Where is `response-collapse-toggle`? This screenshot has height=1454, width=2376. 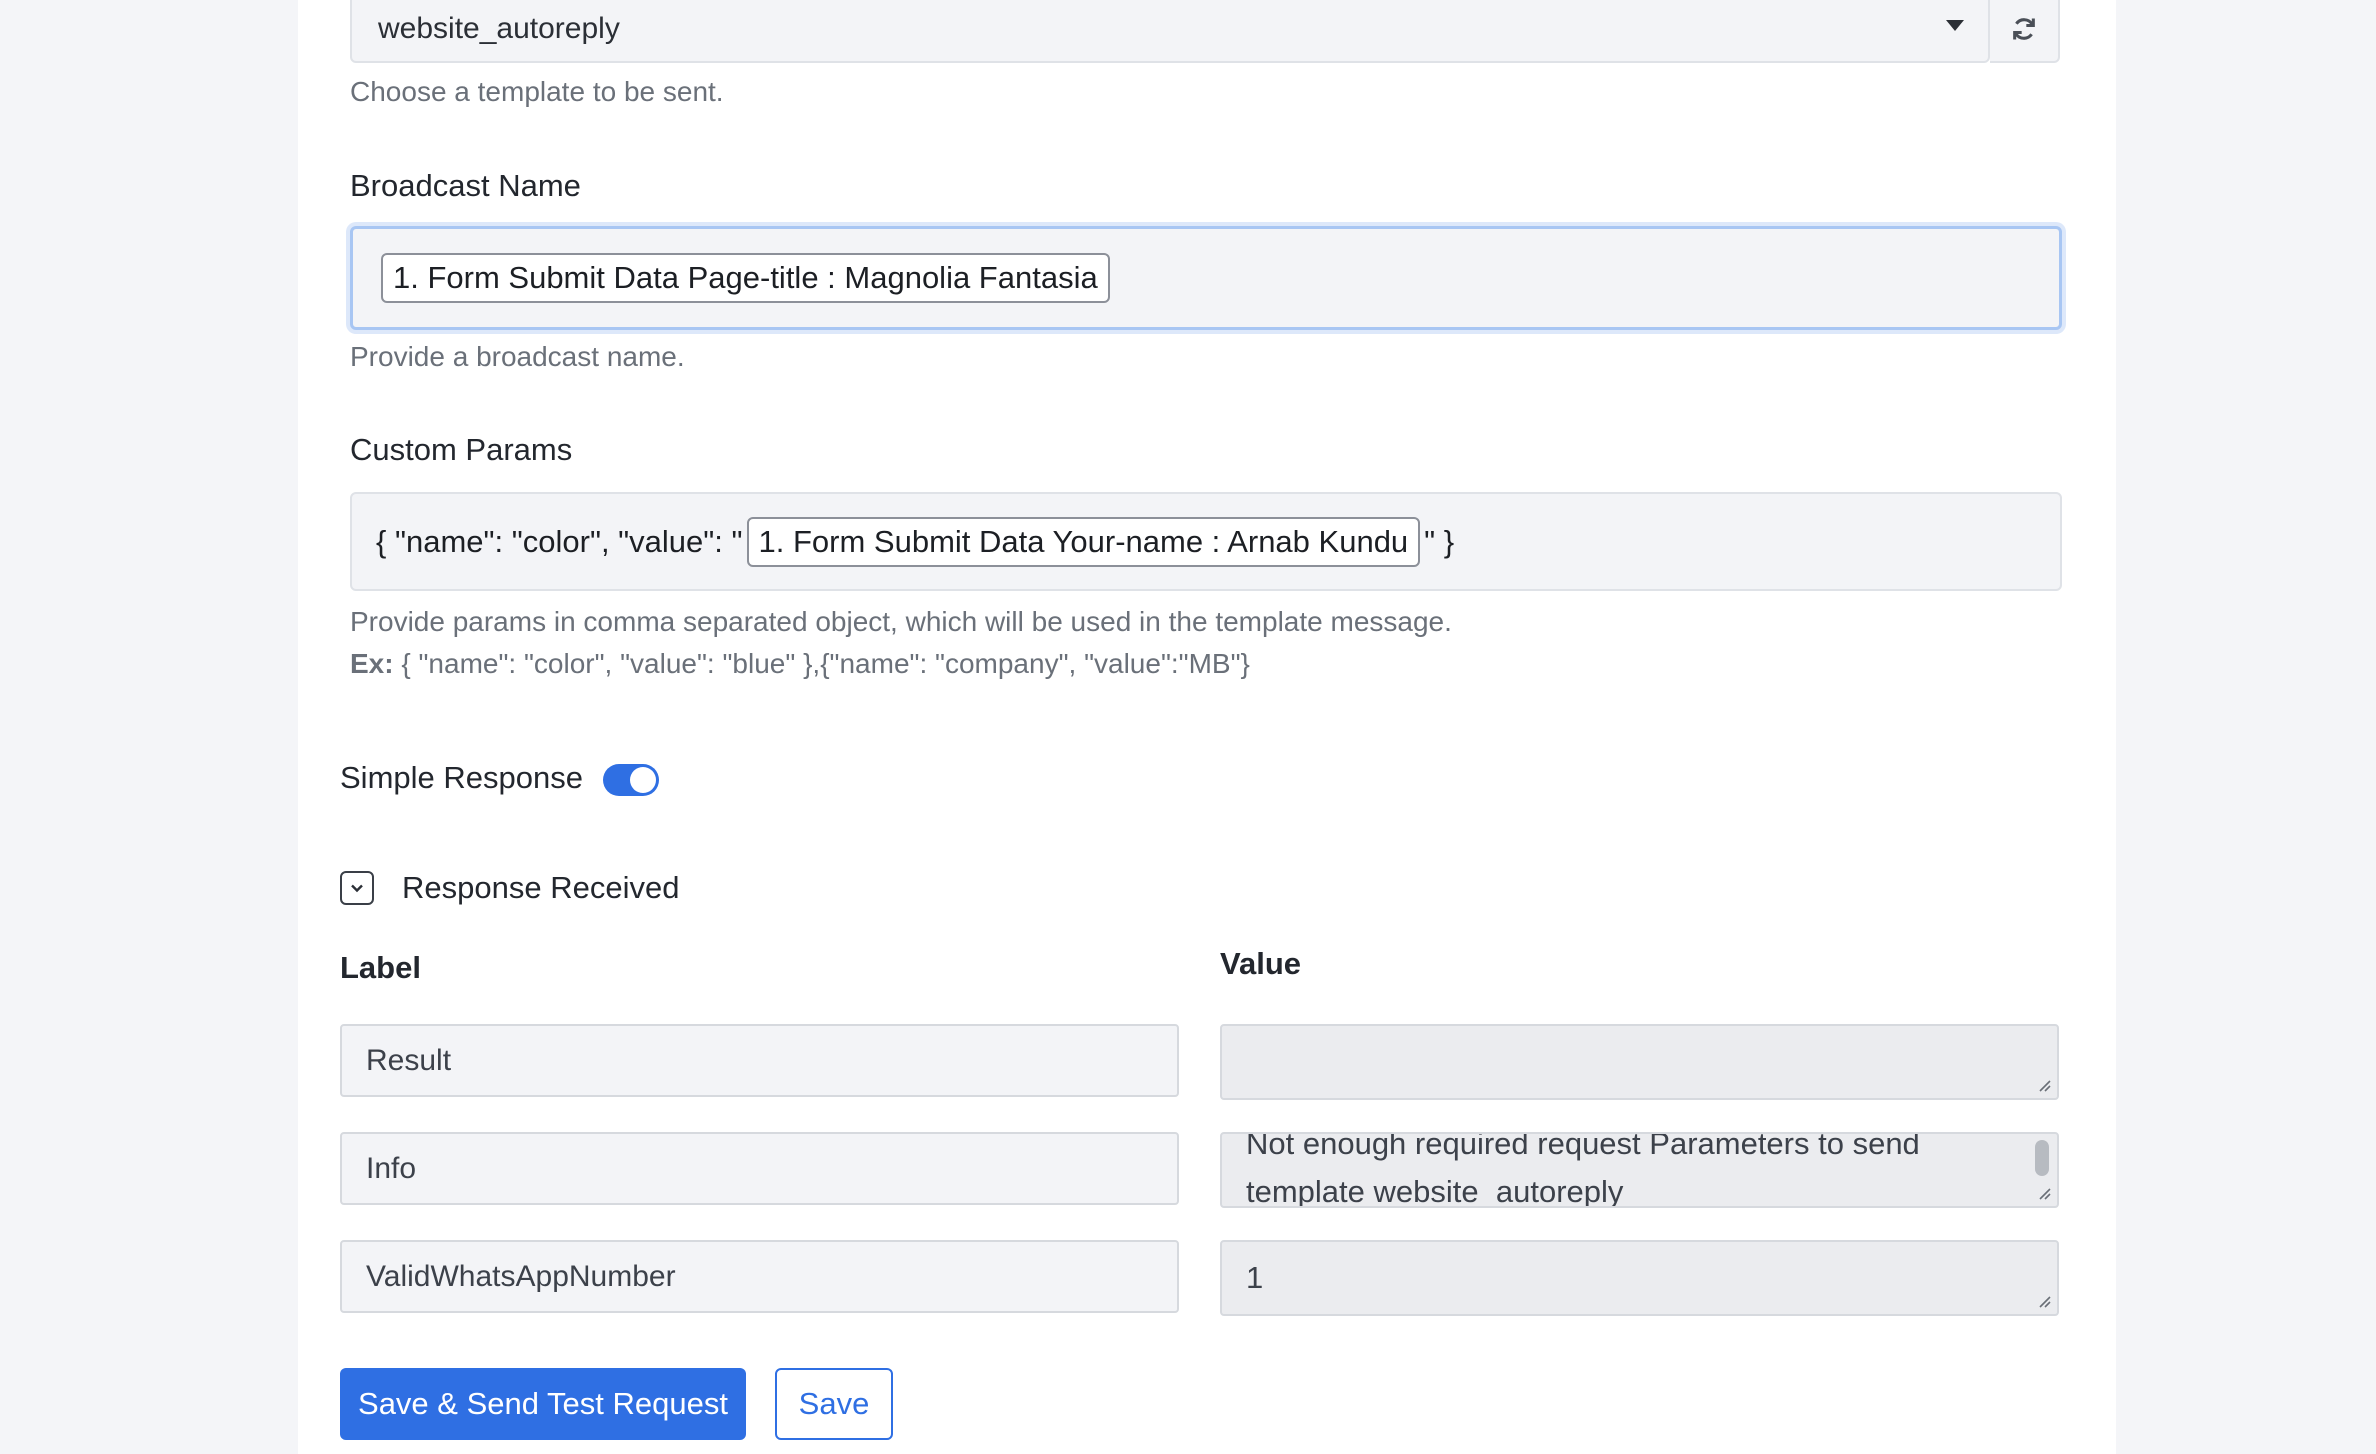
response-collapse-toggle is located at coordinates (357, 888).